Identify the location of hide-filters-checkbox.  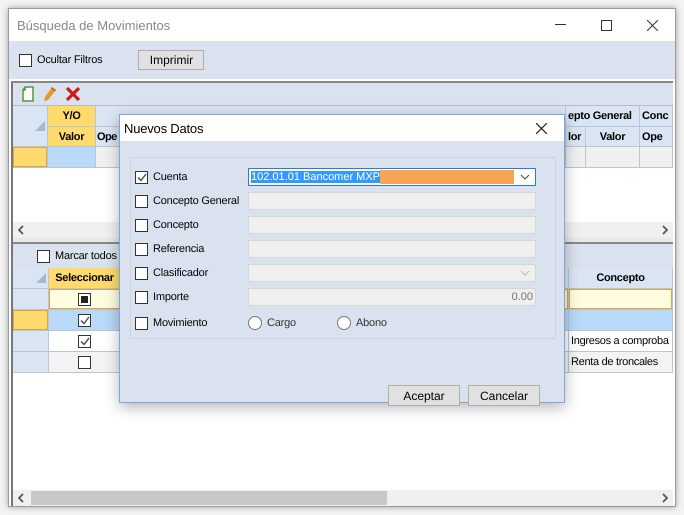
(25, 60).